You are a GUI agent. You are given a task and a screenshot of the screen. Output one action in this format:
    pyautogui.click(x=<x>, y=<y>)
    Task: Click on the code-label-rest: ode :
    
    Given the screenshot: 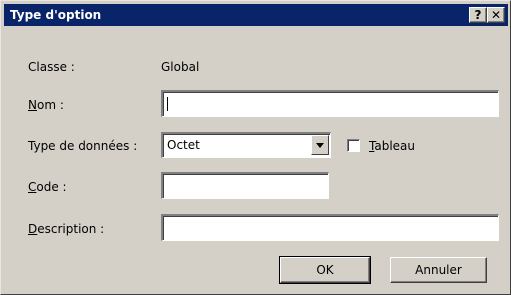 What is the action you would take?
    pyautogui.click(x=51, y=187)
    